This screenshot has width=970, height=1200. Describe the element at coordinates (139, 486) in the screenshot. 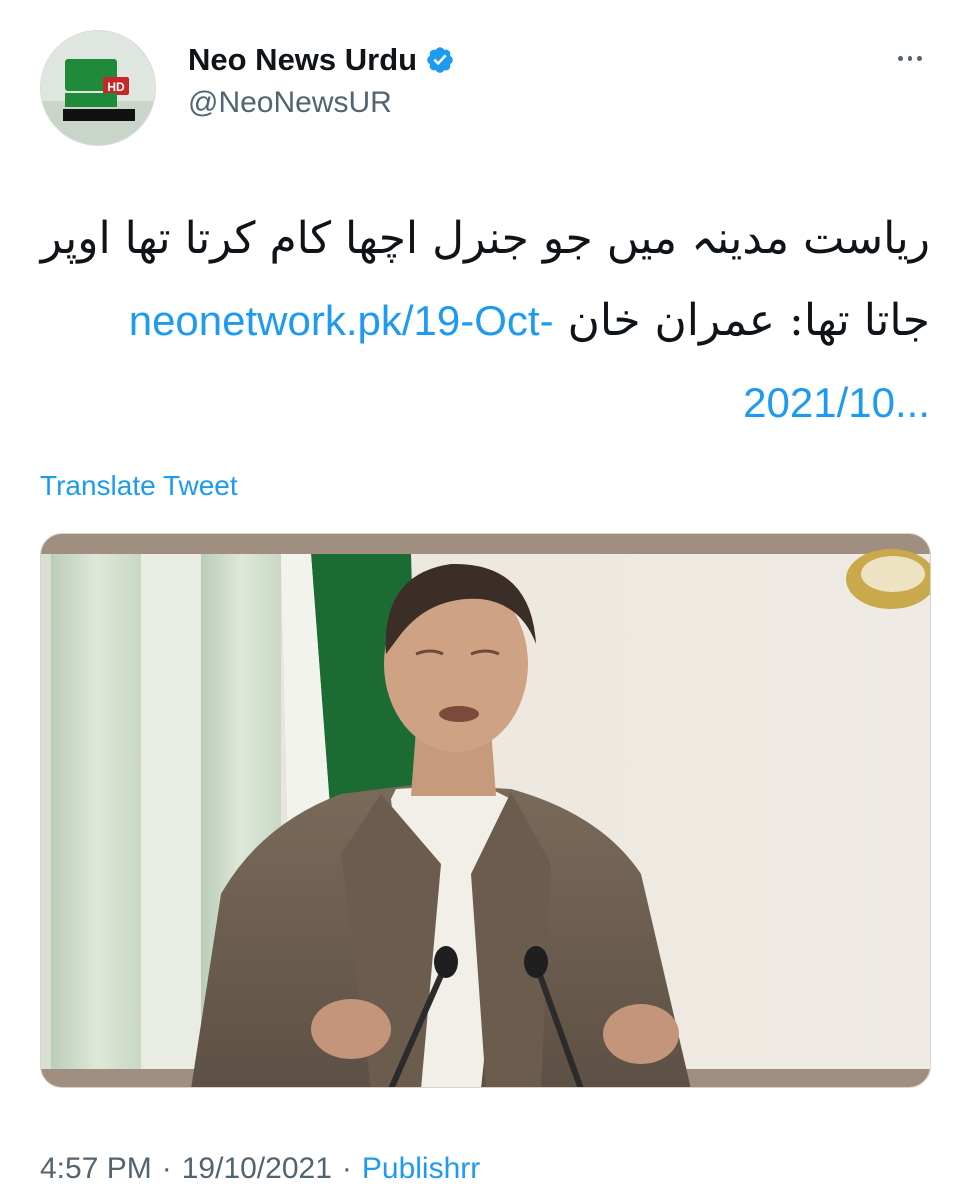

I see `translate-tweet-link: Translate Tweet` at that location.